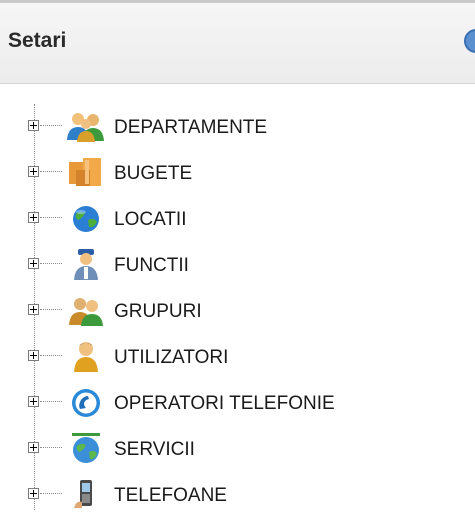 This screenshot has height=518, width=475. I want to click on mobile-phone-icon, so click(83, 494).